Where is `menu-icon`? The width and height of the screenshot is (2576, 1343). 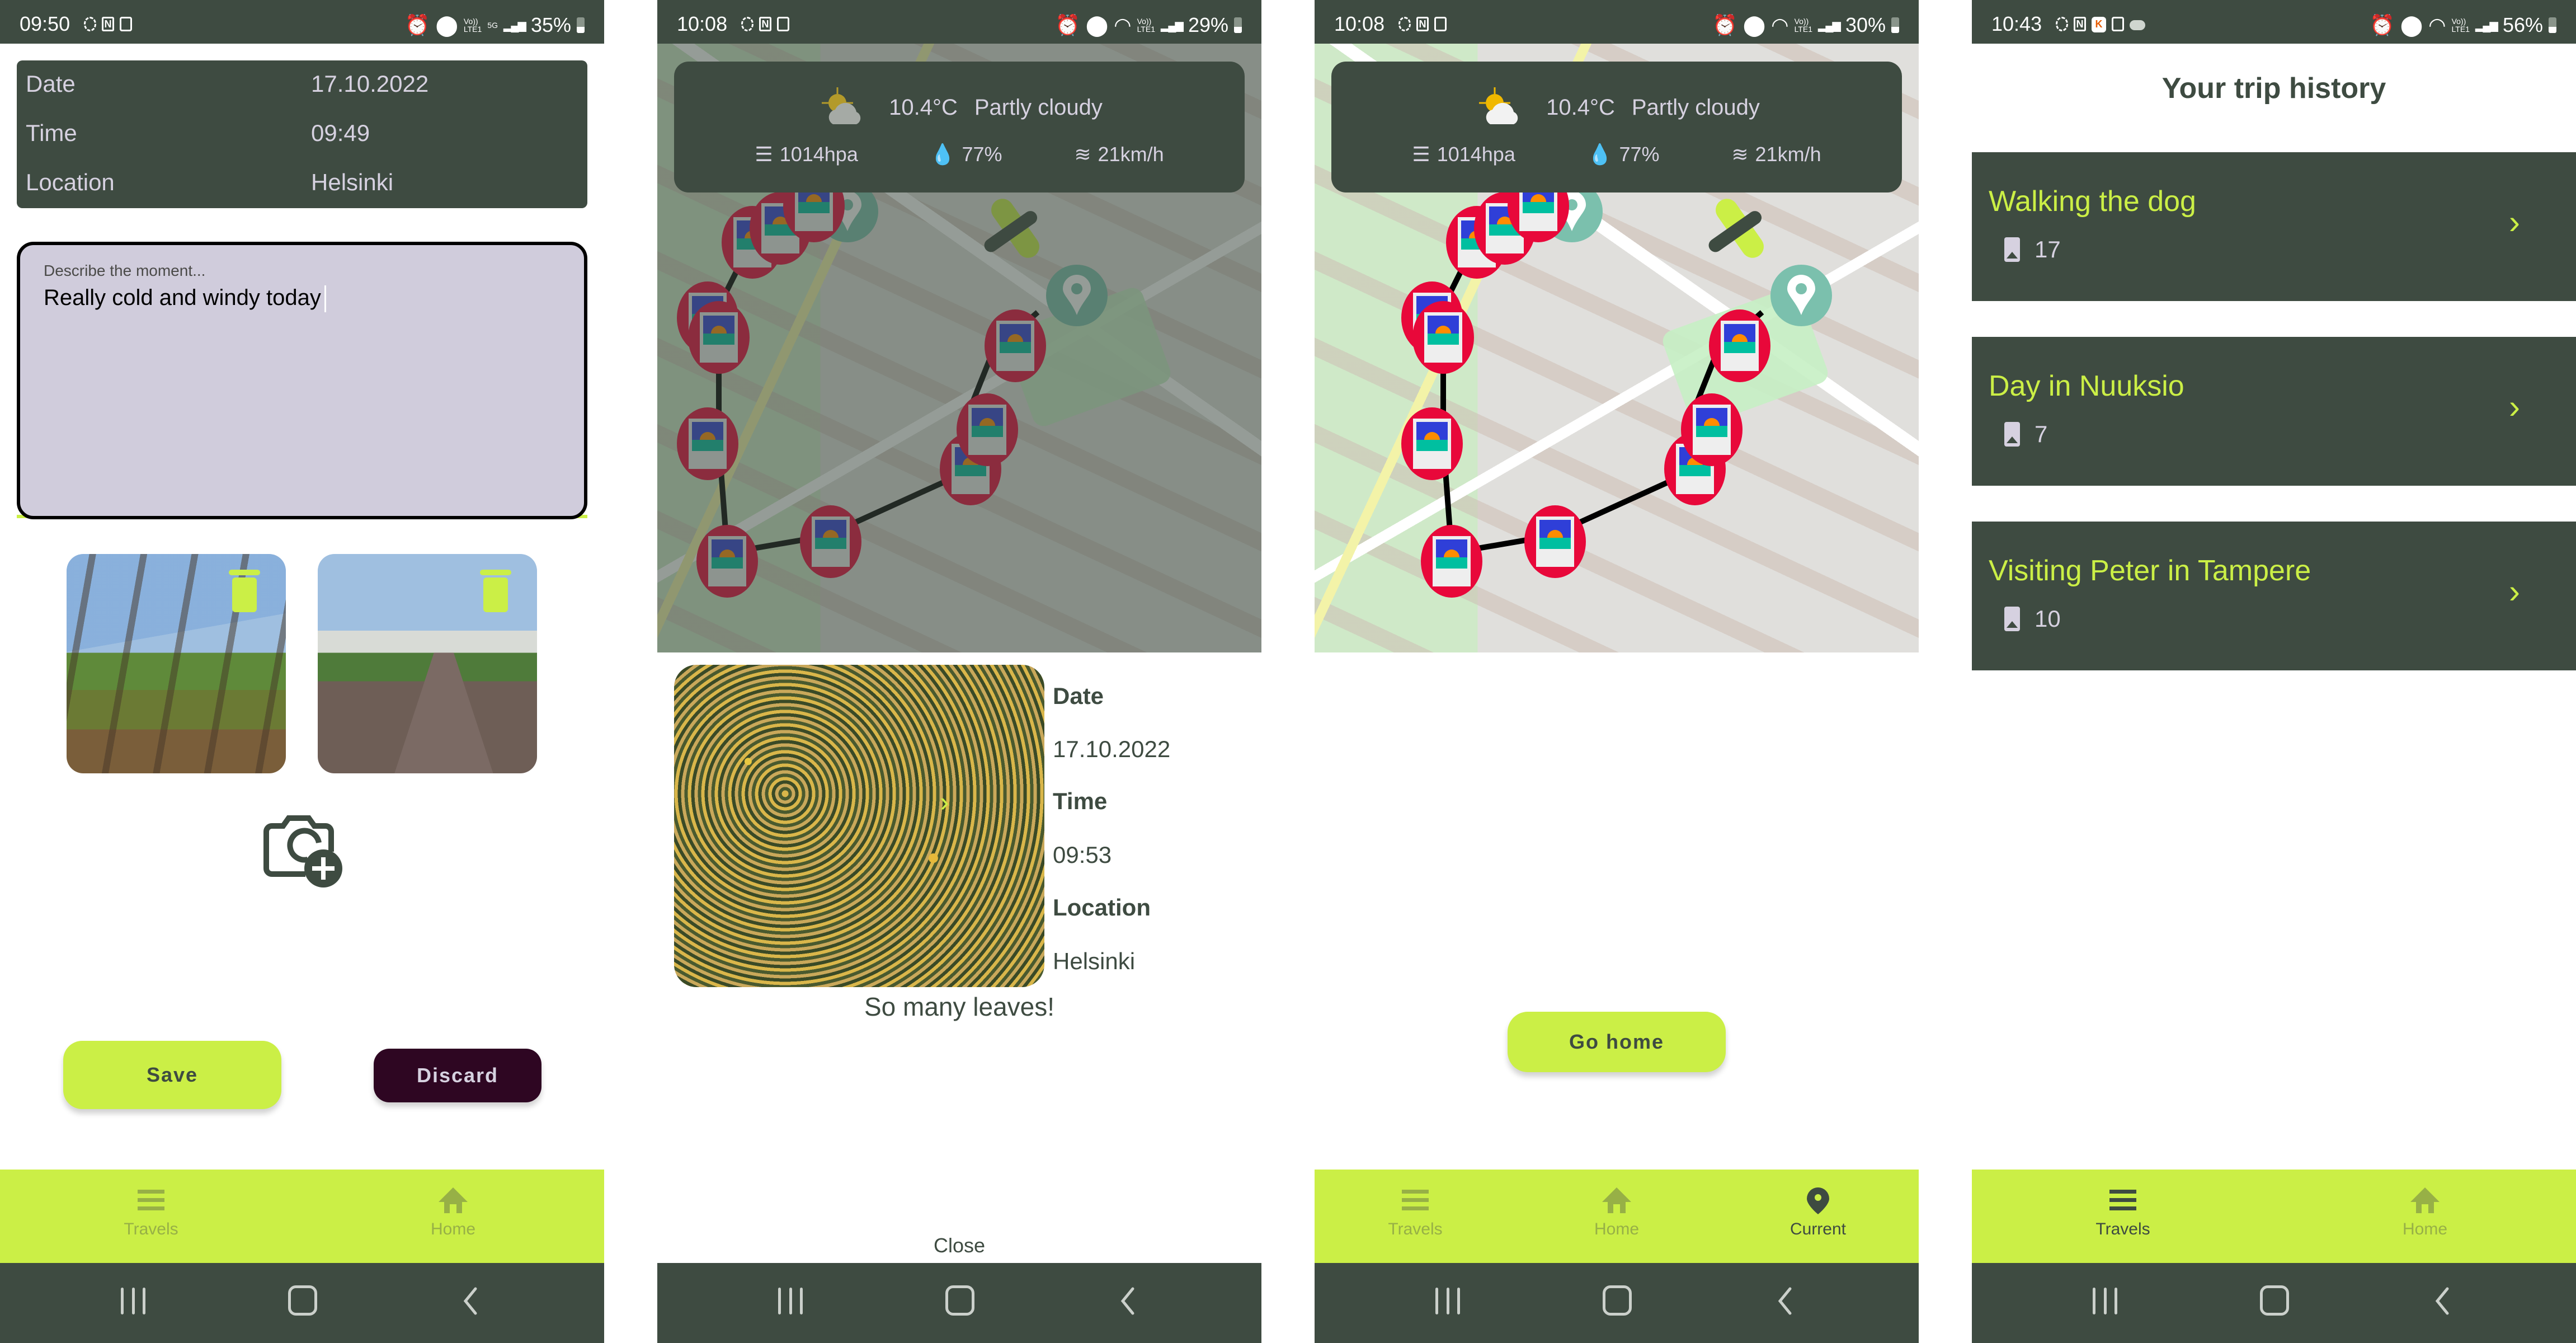
menu-icon is located at coordinates (151, 1200).